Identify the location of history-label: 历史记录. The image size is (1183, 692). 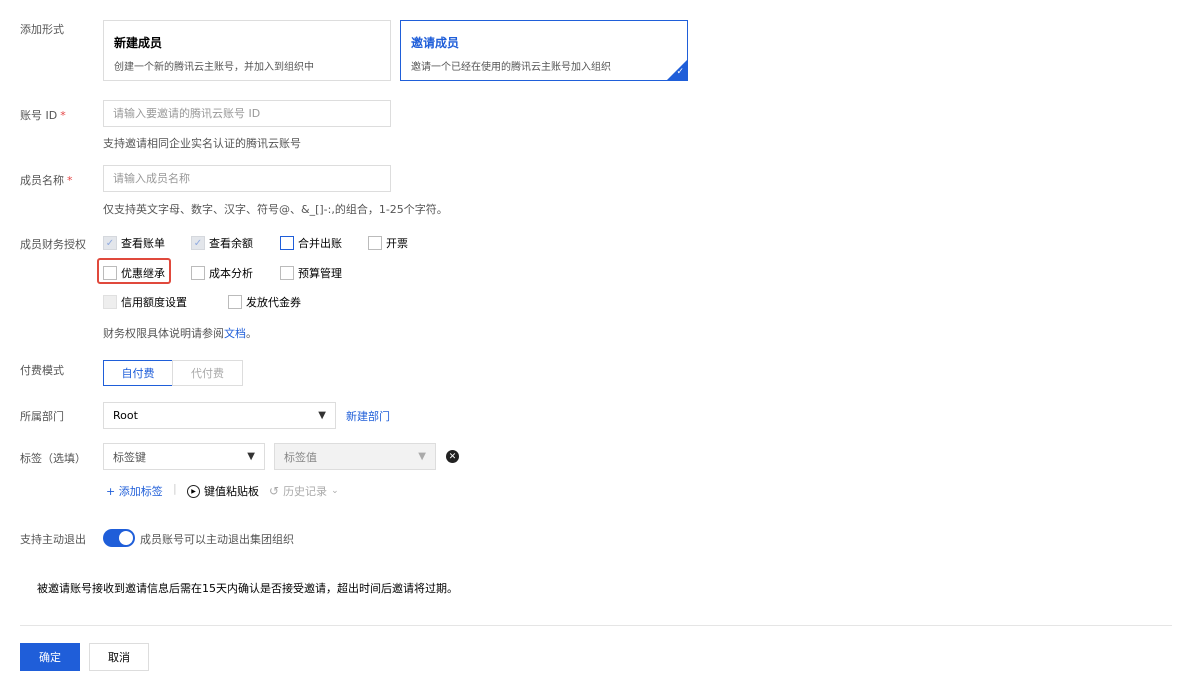
(305, 491).